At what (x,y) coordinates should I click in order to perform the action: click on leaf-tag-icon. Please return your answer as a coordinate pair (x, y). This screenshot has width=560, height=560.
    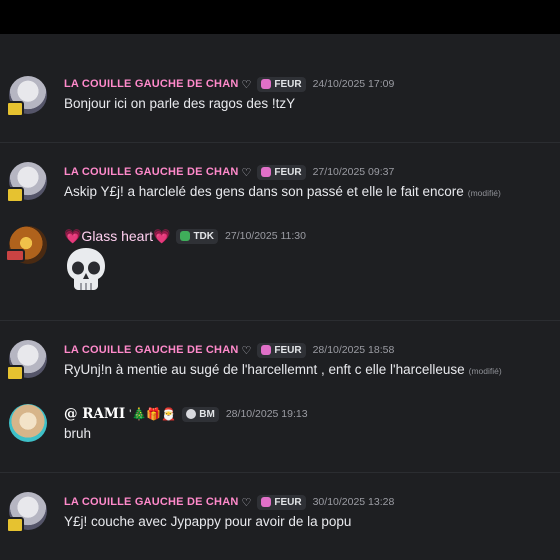
    Looking at the image, I should click on (185, 236).